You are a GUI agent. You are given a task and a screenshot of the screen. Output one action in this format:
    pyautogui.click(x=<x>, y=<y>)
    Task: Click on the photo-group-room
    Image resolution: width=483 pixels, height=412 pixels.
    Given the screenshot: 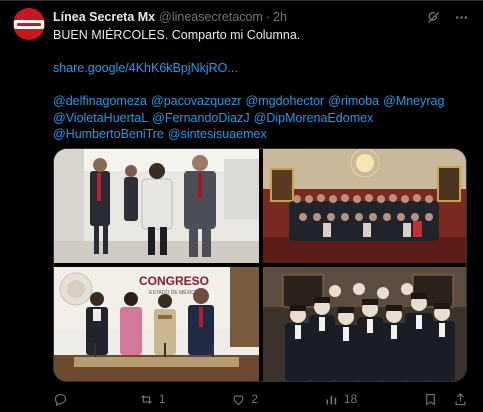 What is the action you would take?
    pyautogui.click(x=364, y=206)
    